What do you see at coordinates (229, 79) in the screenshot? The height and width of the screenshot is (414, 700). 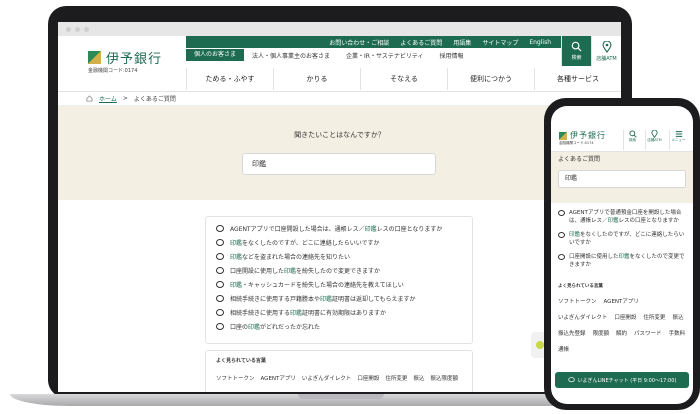 I see `nav-save-invest: ためる・ふやす` at bounding box center [229, 79].